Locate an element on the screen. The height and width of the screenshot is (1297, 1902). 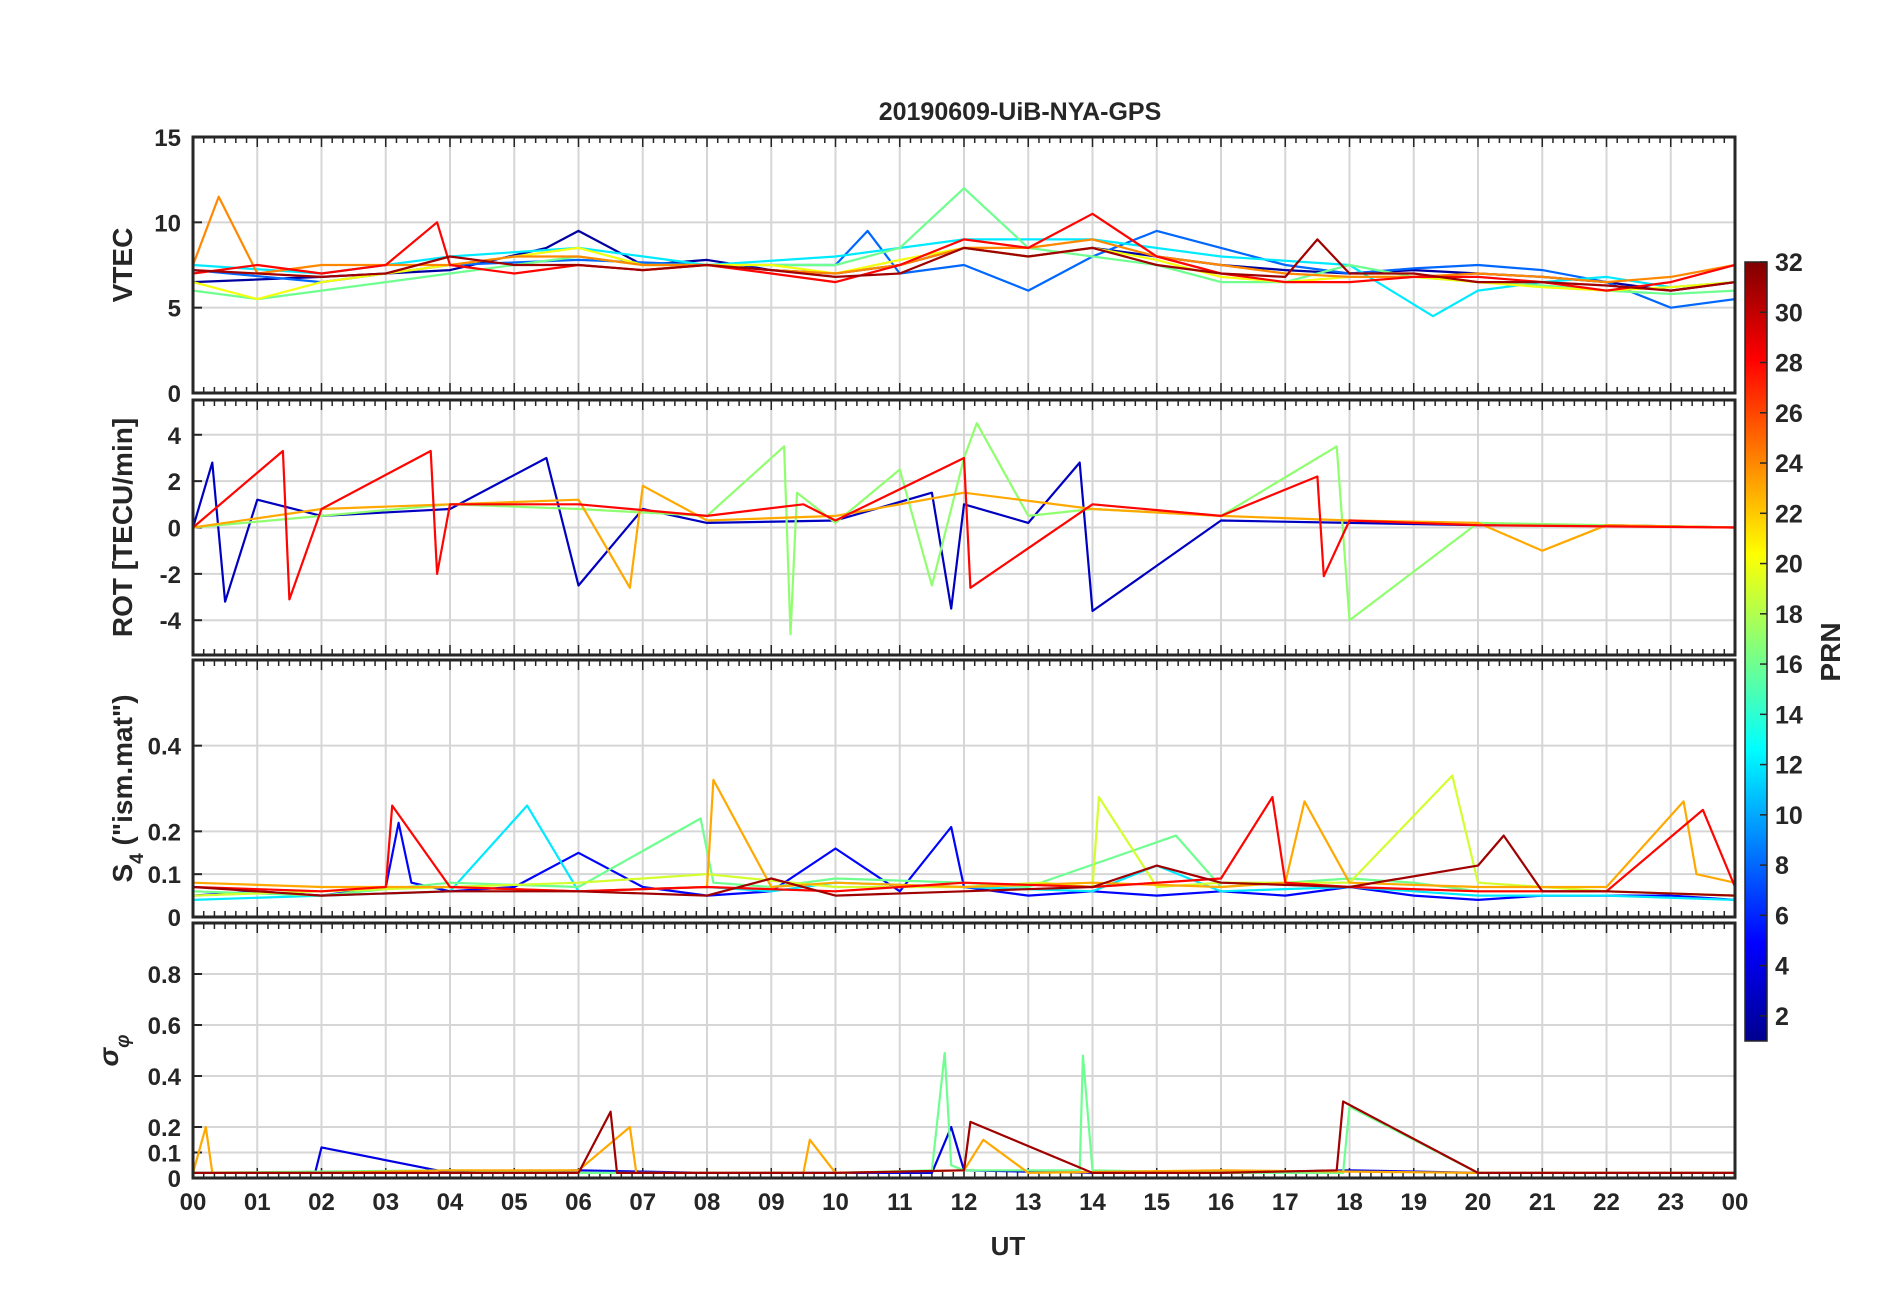
x-tick-label: 20 is located at coordinates (1478, 1202).